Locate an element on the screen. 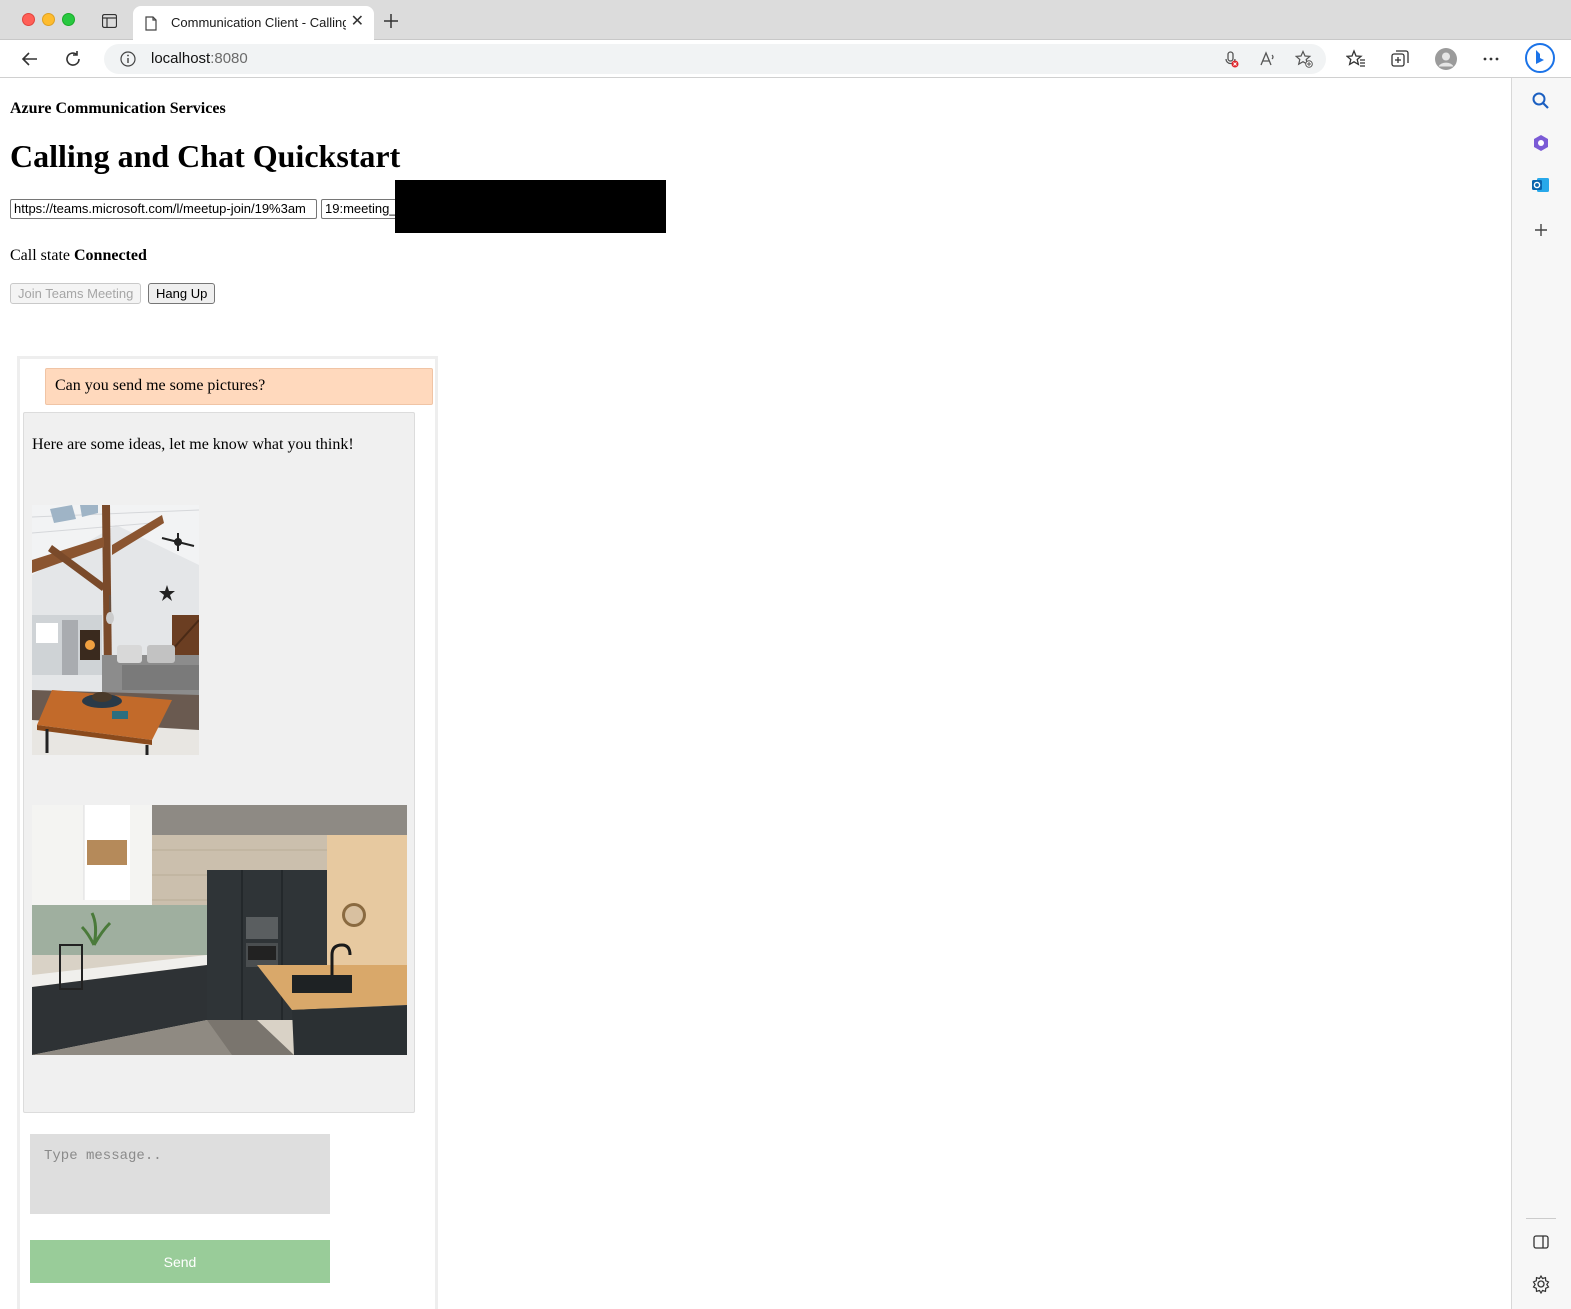 The image size is (1571, 1309). browser-toolbar: localhost:8080 is located at coordinates (785, 59).